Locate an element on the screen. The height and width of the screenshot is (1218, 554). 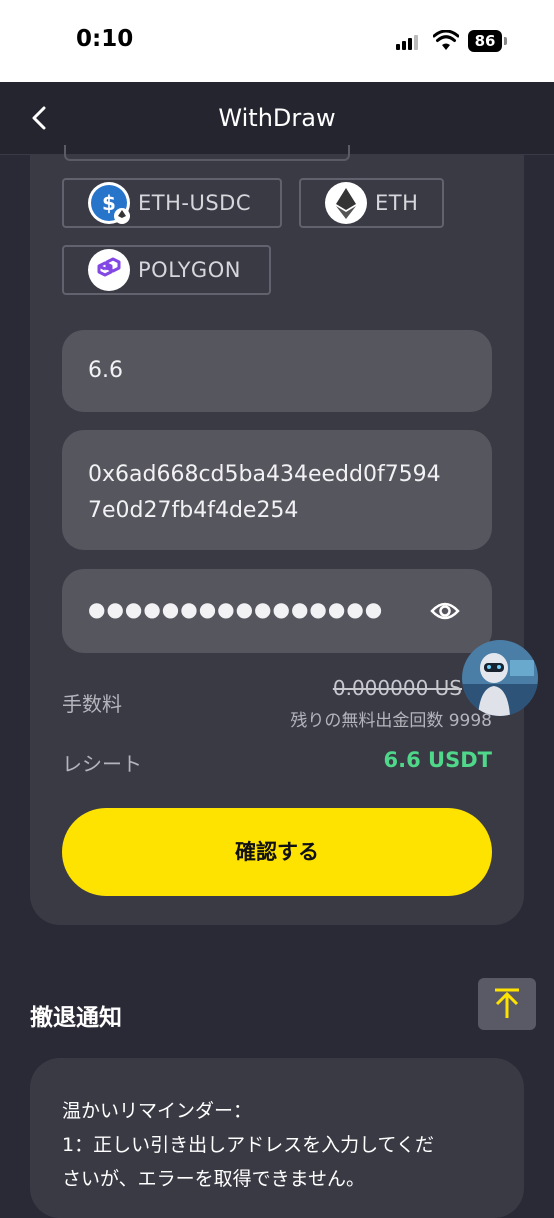
network-label: ETH is located at coordinates (397, 203).